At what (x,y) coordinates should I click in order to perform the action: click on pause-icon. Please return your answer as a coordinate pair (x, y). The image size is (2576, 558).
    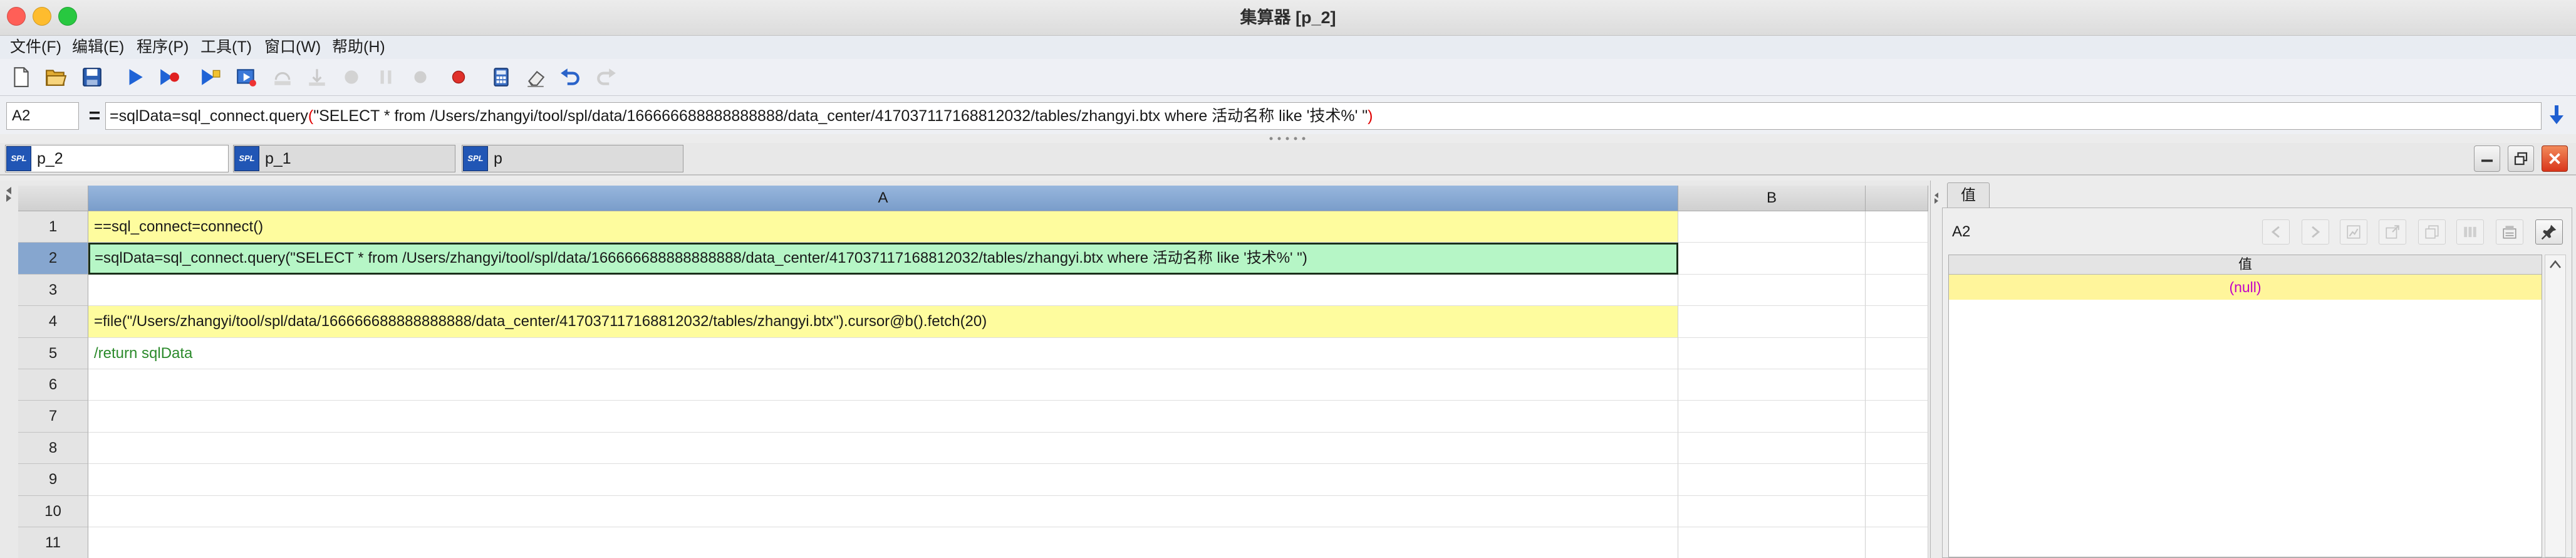
    Looking at the image, I should click on (386, 77).